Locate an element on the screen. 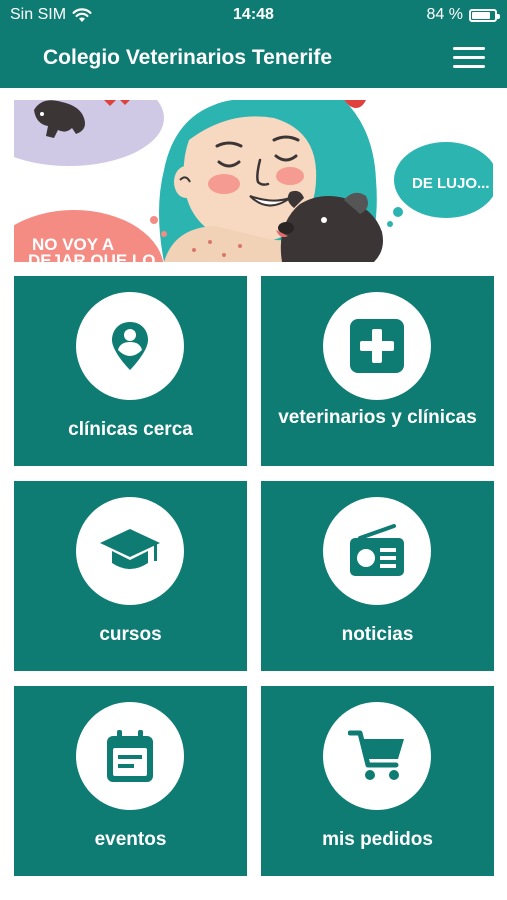 The width and height of the screenshot is (507, 900). status-right: 84 % is located at coordinates (463, 15).